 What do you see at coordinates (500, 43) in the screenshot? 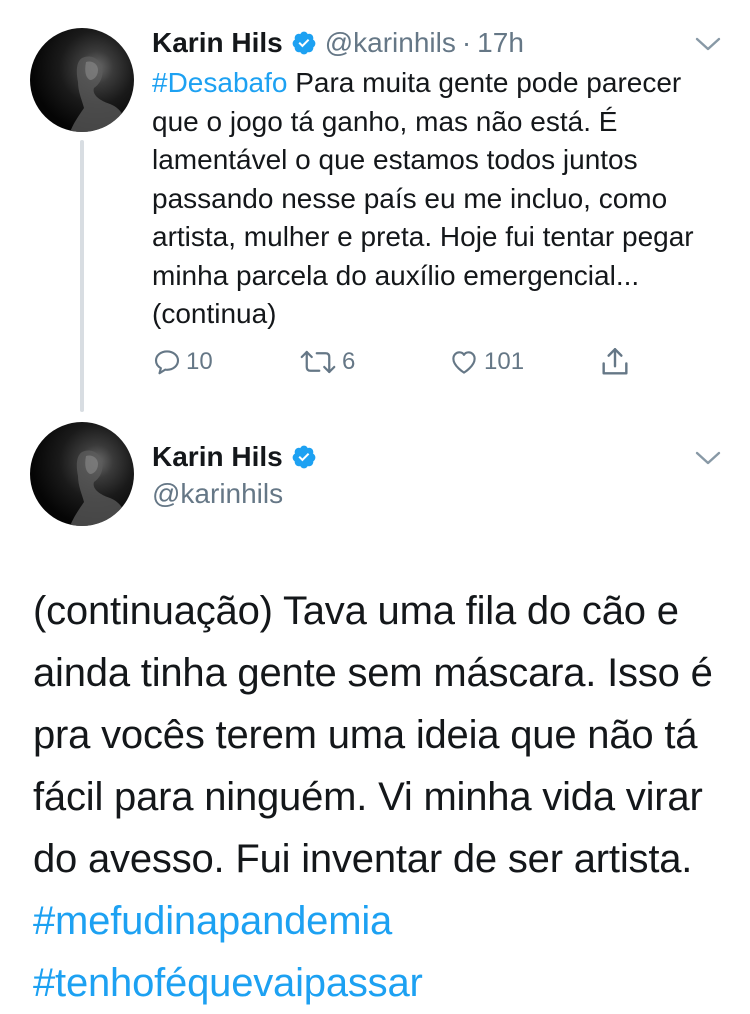
I see `timestamp: 17h` at bounding box center [500, 43].